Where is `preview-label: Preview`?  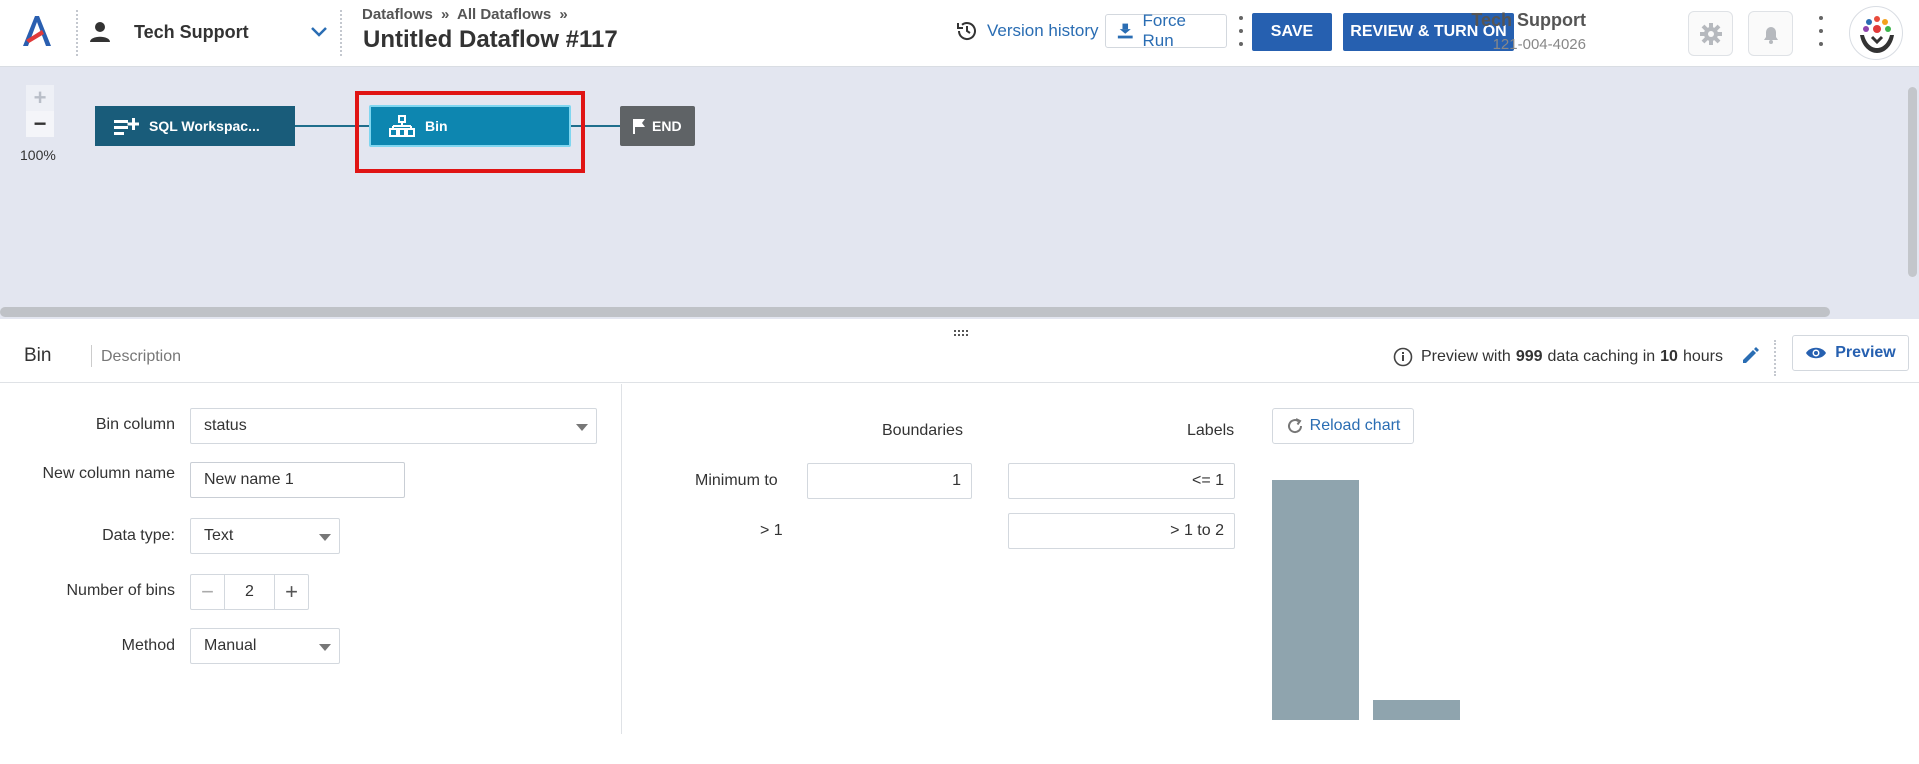 preview-label: Preview is located at coordinates (1865, 352).